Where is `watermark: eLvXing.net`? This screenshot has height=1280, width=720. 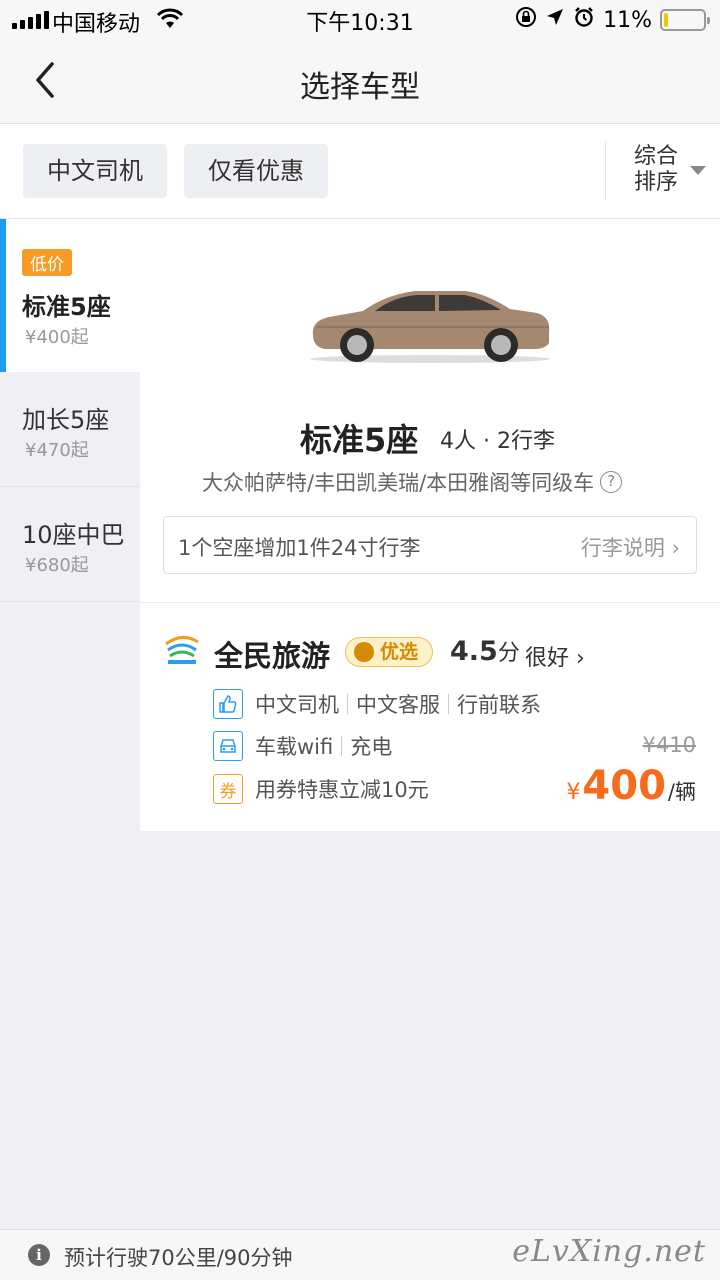 watermark: eLvXing.net is located at coordinates (609, 1251).